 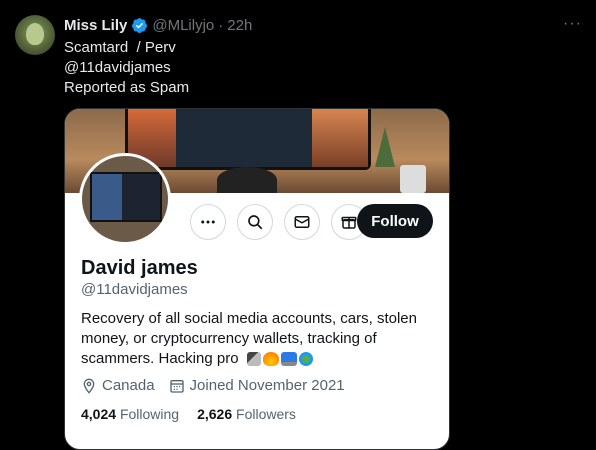 I want to click on tweet-header: Miss Lily @MLilyjo · 22h, so click(x=158, y=25).